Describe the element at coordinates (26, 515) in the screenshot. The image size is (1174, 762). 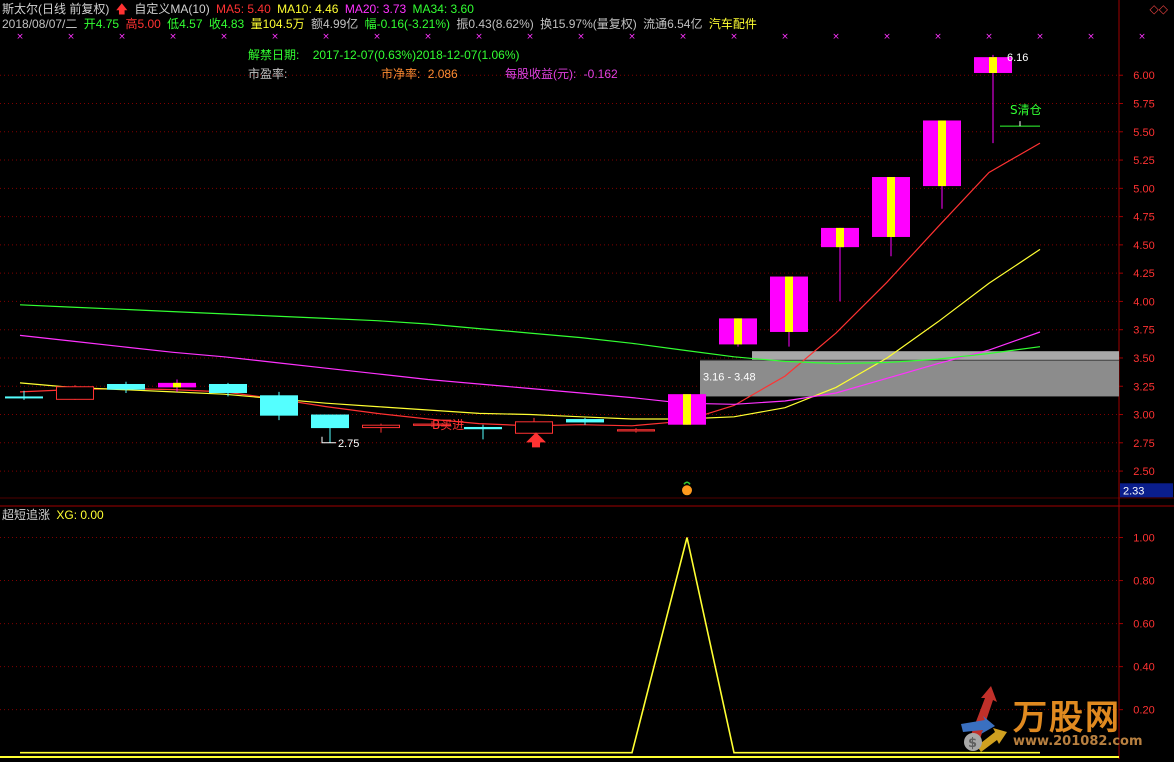
I see `sub-indicator-name: 超短追涨` at that location.